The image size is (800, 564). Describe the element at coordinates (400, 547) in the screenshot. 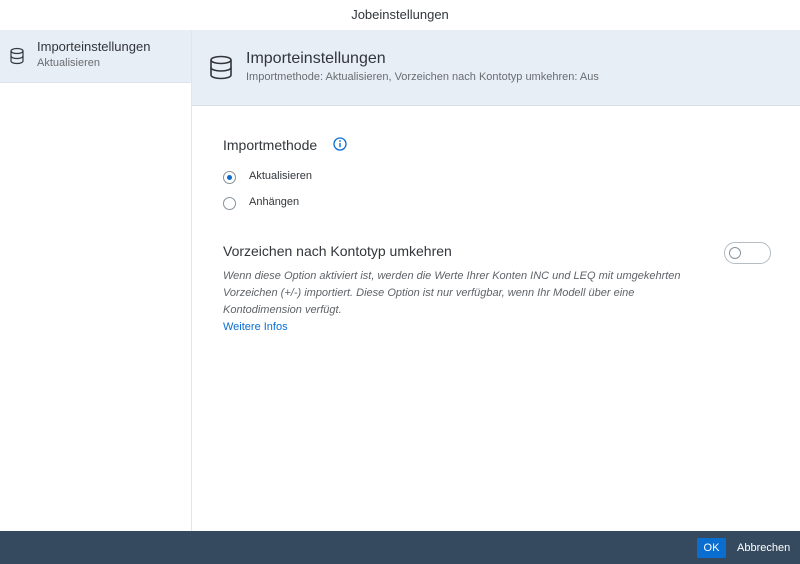

I see `dialog-footer: OK Abbrechen` at that location.